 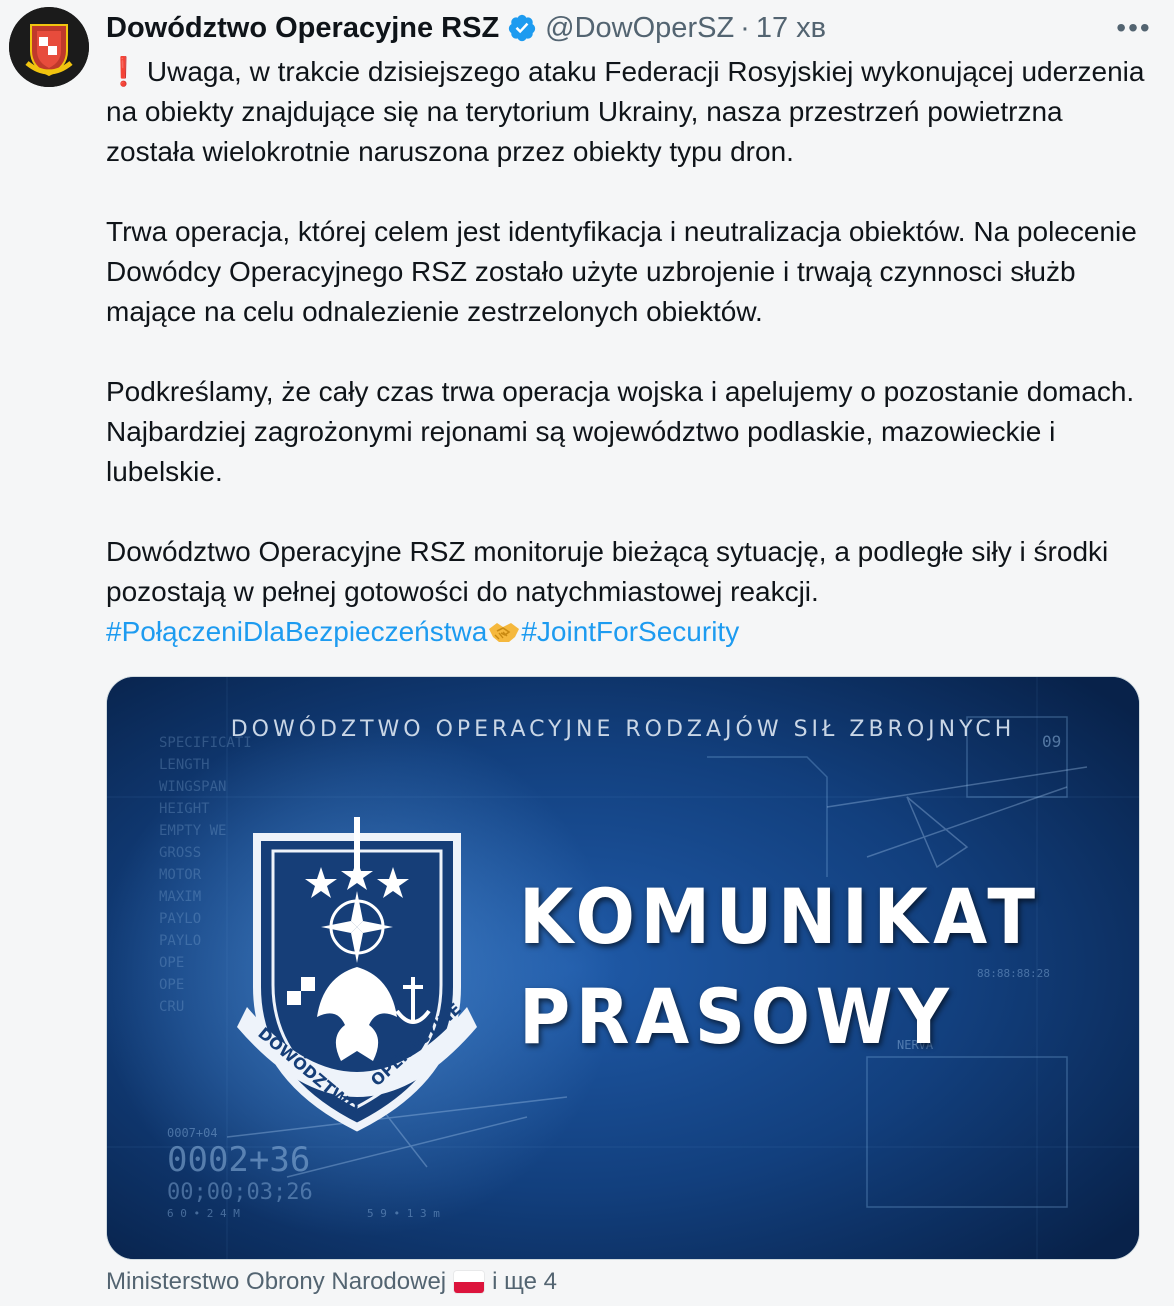 I want to click on verified-badge-icon, so click(x=522, y=28).